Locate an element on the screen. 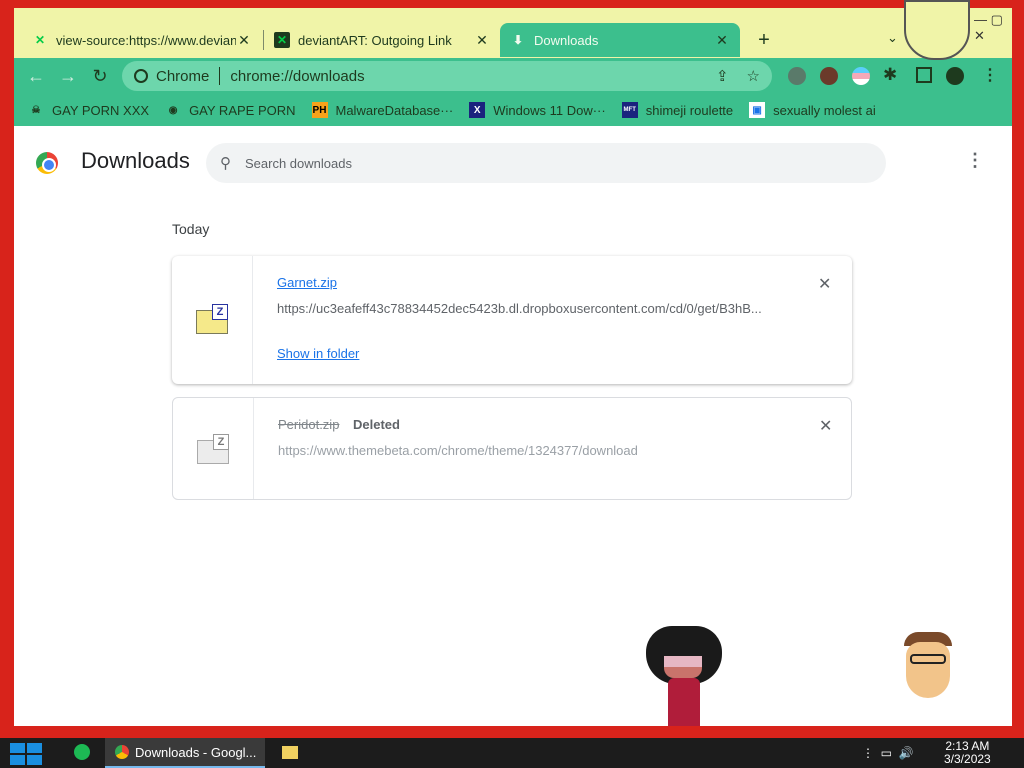  share-icon: ⇪ is located at coordinates (722, 76).